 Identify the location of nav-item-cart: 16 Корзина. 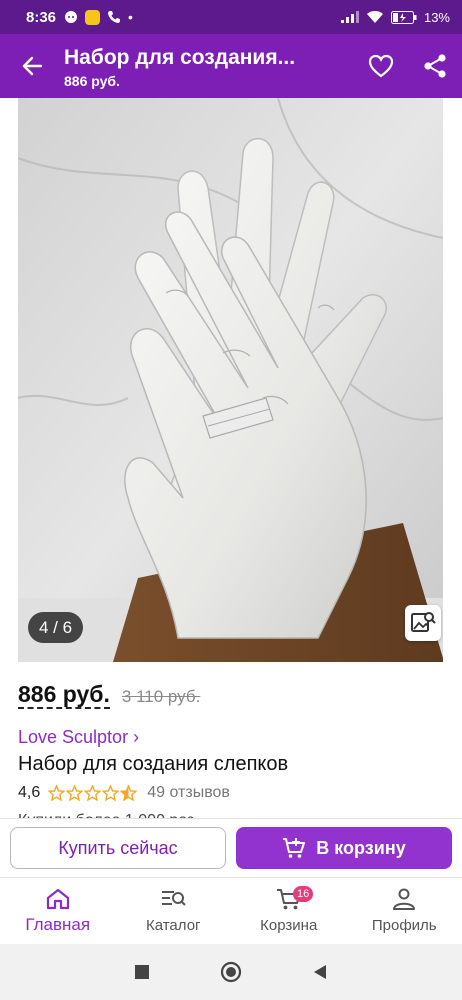
(289, 911).